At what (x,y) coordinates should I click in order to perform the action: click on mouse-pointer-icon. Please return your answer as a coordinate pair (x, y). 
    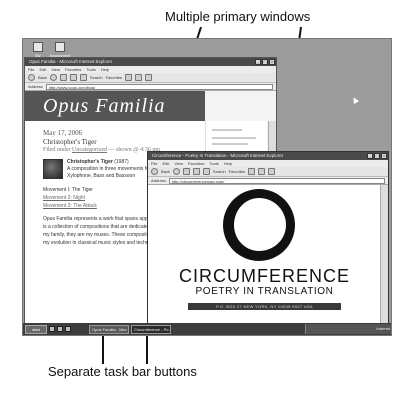
    Looking at the image, I should click on (355, 100).